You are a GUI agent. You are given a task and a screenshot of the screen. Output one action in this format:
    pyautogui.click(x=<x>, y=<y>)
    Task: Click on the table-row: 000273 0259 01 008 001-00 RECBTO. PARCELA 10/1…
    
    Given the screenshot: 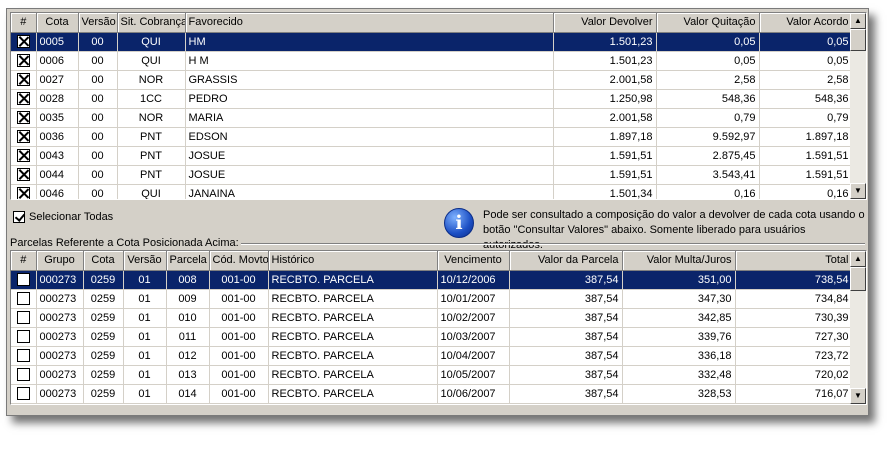 What is the action you would take?
    pyautogui.click(x=430, y=280)
    